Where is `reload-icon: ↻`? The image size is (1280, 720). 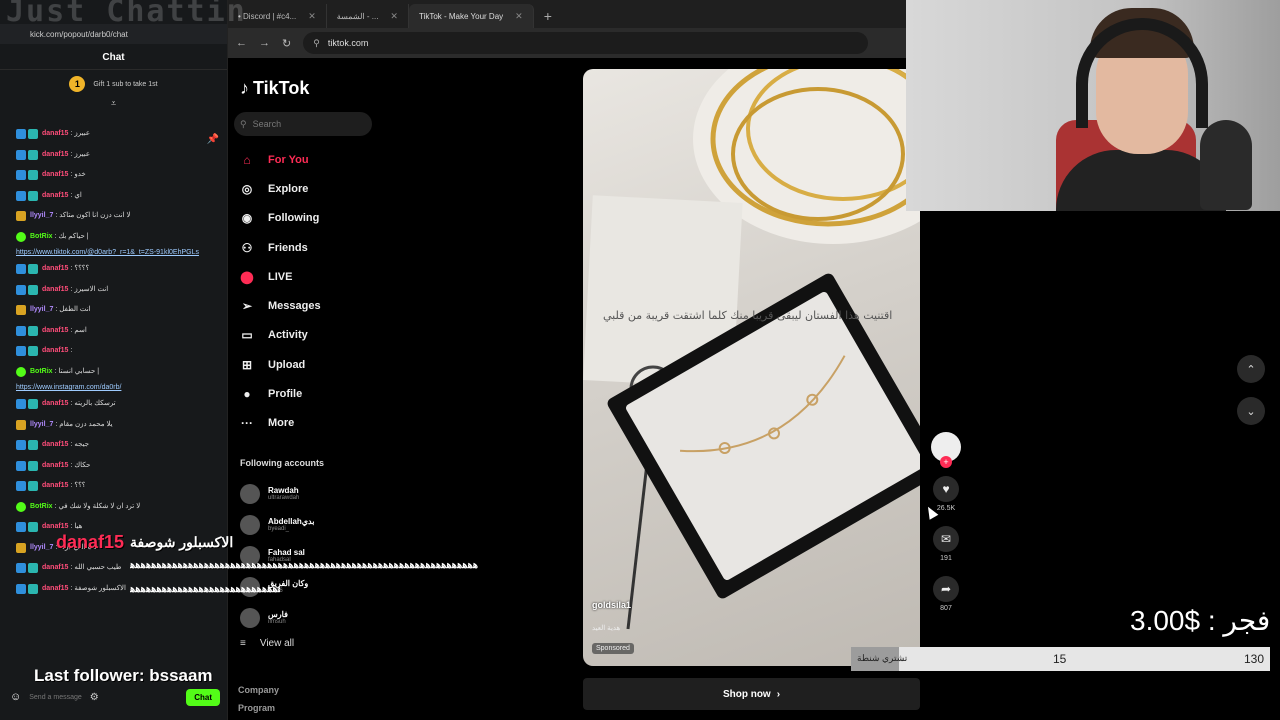 reload-icon: ↻ is located at coordinates (286, 43).